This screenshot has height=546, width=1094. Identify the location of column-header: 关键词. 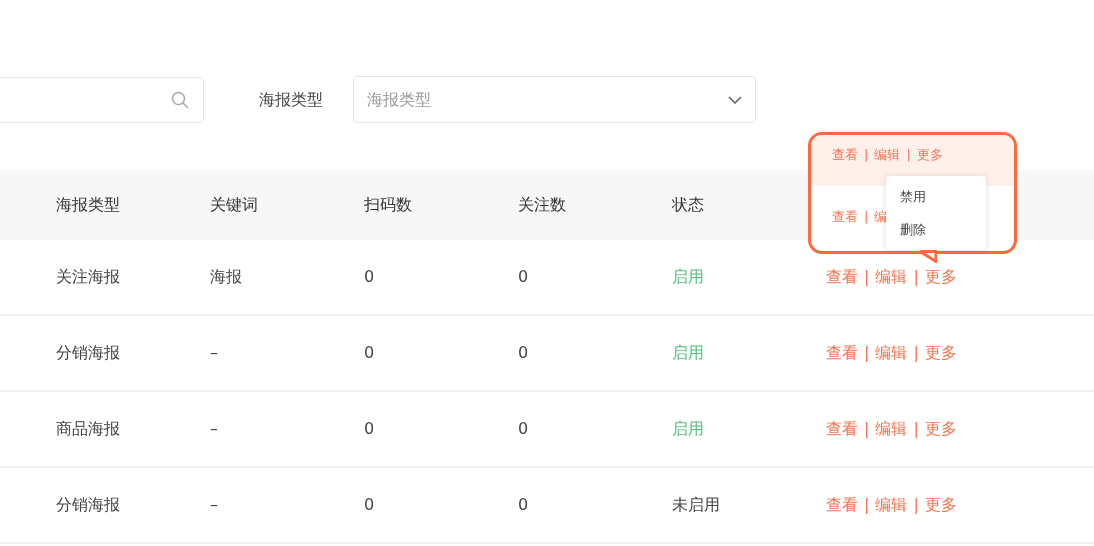
(234, 204).